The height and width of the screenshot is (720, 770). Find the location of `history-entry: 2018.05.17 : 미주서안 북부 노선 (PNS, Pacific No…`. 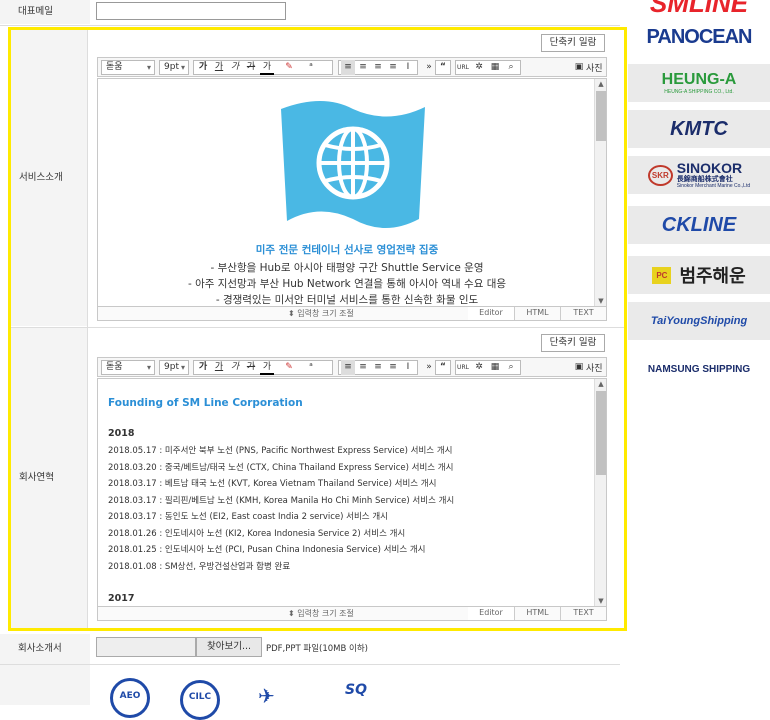

history-entry: 2018.05.17 : 미주서안 북부 노선 (PNS, Pacific No… is located at coordinates (280, 451).